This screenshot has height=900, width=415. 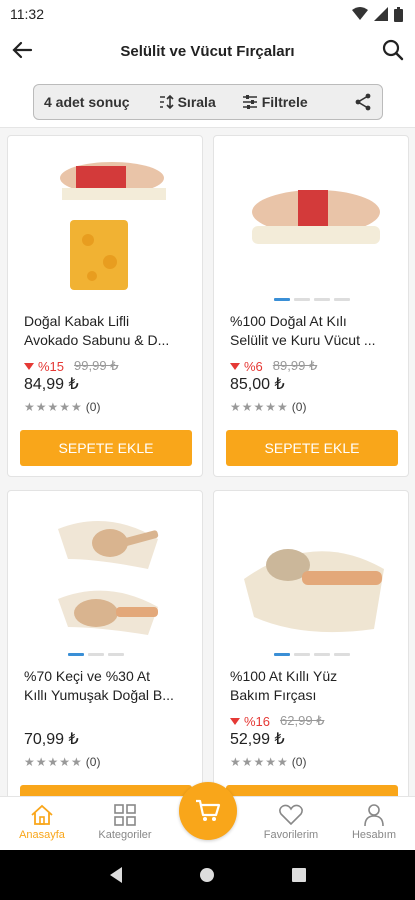 I want to click on sort-button: Sırala, so click(x=187, y=102).